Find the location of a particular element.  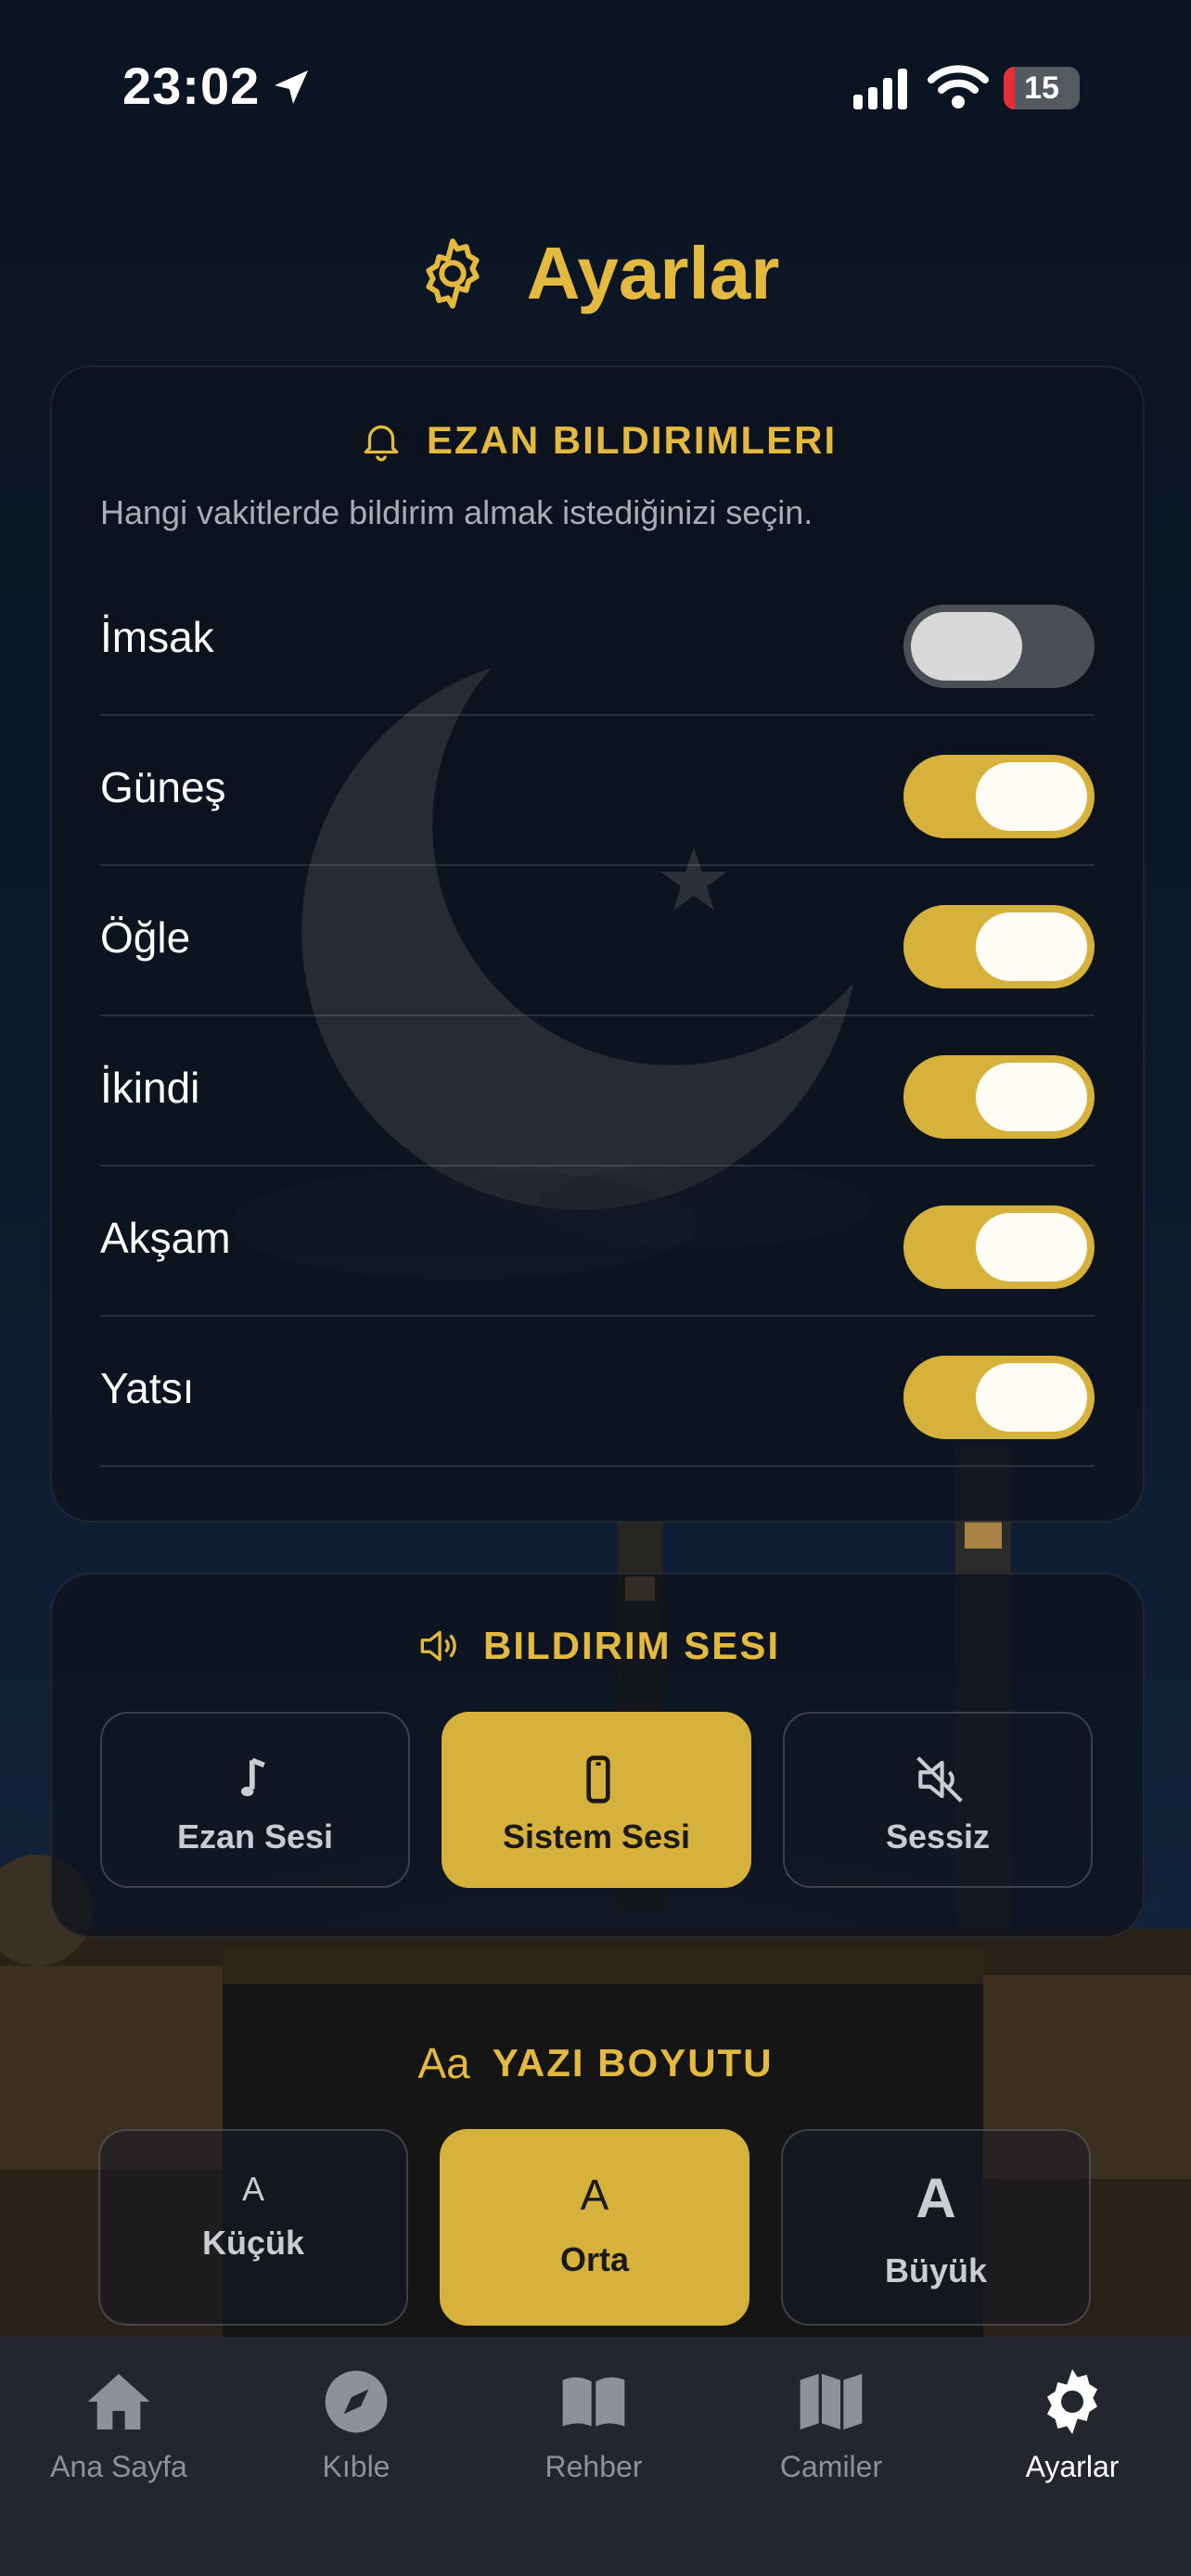

font-option-orta: A Orta is located at coordinates (594, 2227).